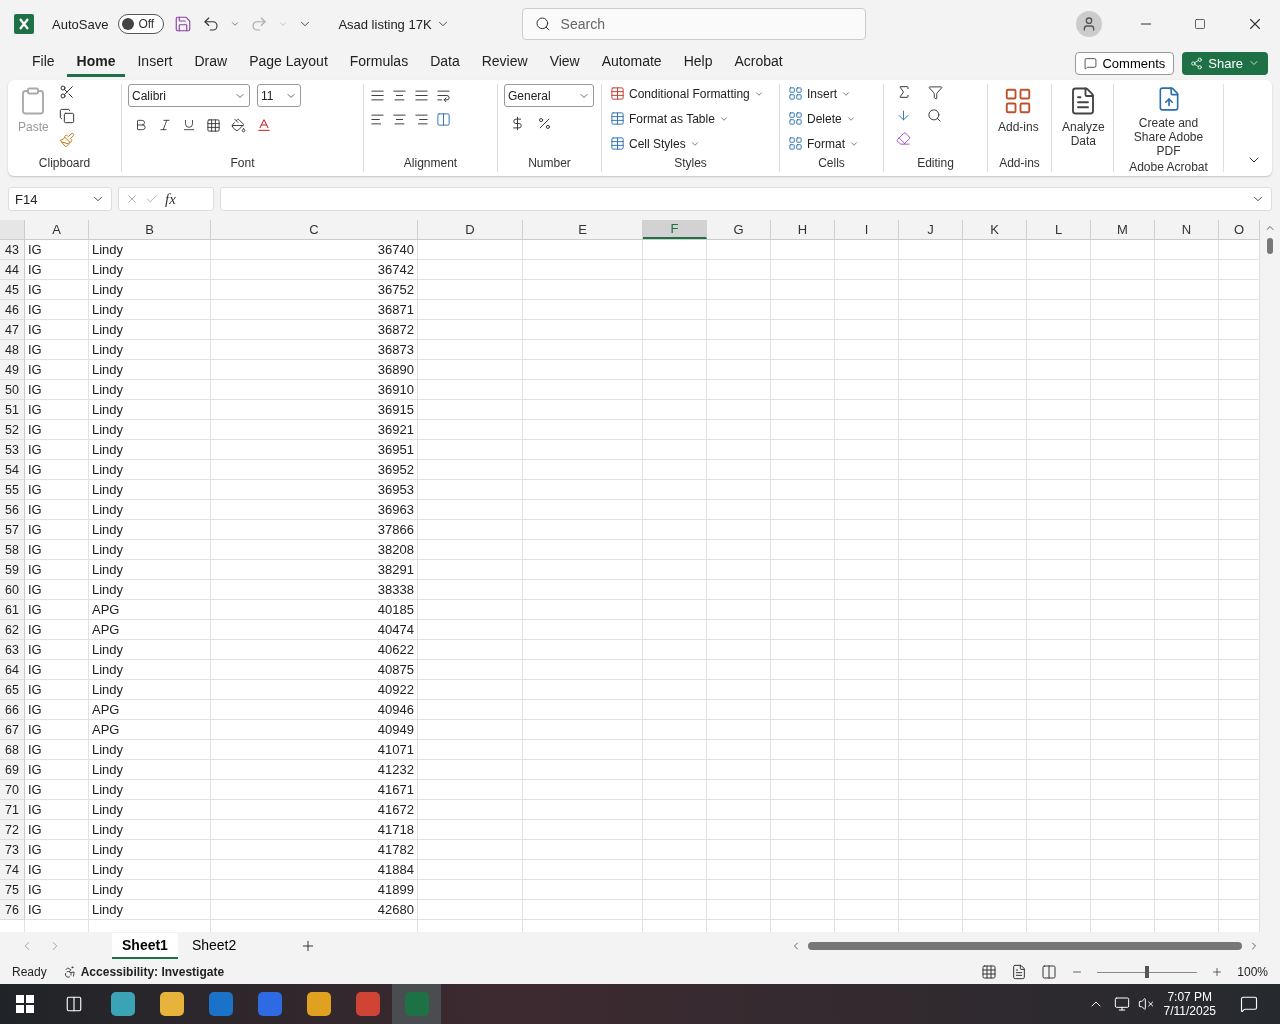  Describe the element at coordinates (746, 199) in the screenshot. I see `formula-field` at that location.